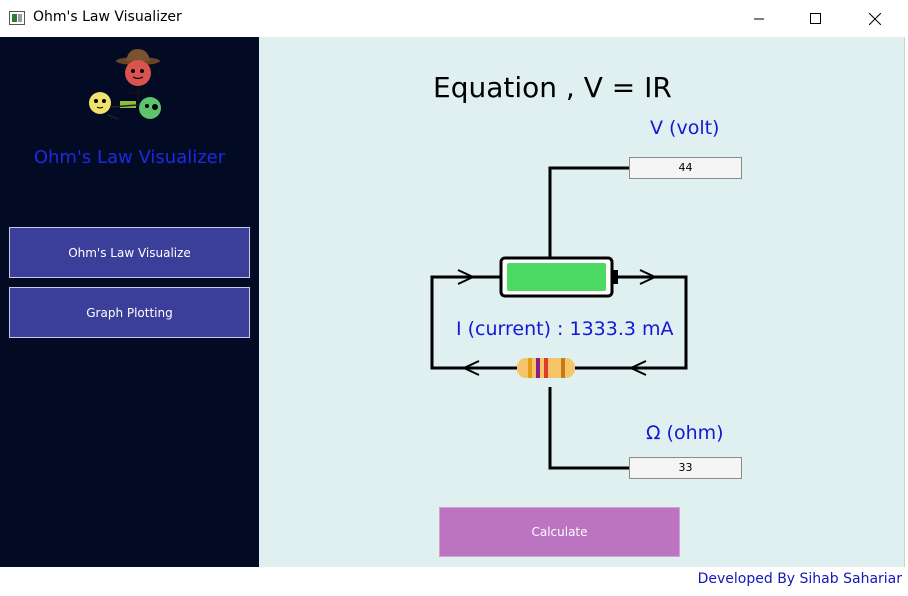 This screenshot has width=908, height=596. I want to click on footer: Developed By Sihab Sahariar, so click(454, 581).